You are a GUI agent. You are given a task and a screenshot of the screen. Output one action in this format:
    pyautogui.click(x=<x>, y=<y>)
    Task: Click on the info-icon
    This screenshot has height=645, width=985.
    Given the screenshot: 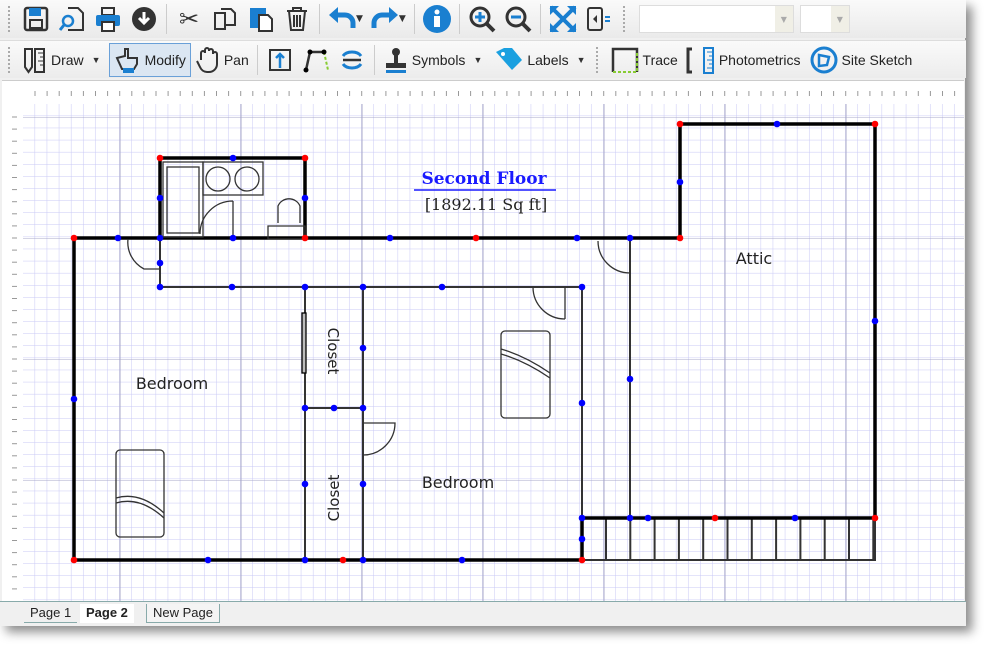 What is the action you would take?
    pyautogui.click(x=437, y=19)
    